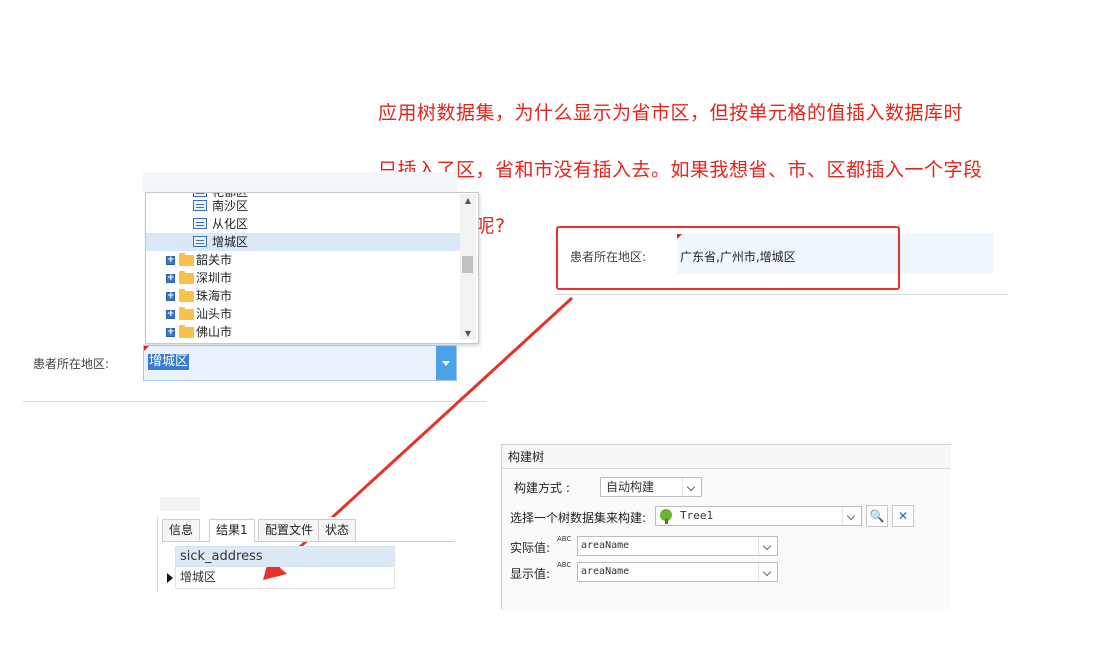  I want to click on dataset-label: 选择一个树数据集来构建:, so click(578, 518).